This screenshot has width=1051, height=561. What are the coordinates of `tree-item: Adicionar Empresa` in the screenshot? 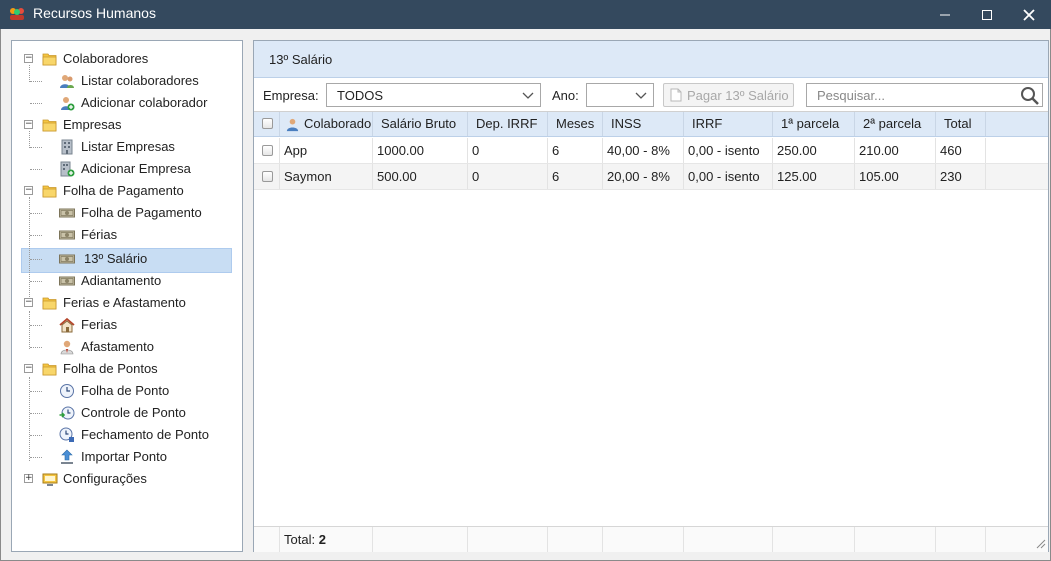 It's located at (127, 169).